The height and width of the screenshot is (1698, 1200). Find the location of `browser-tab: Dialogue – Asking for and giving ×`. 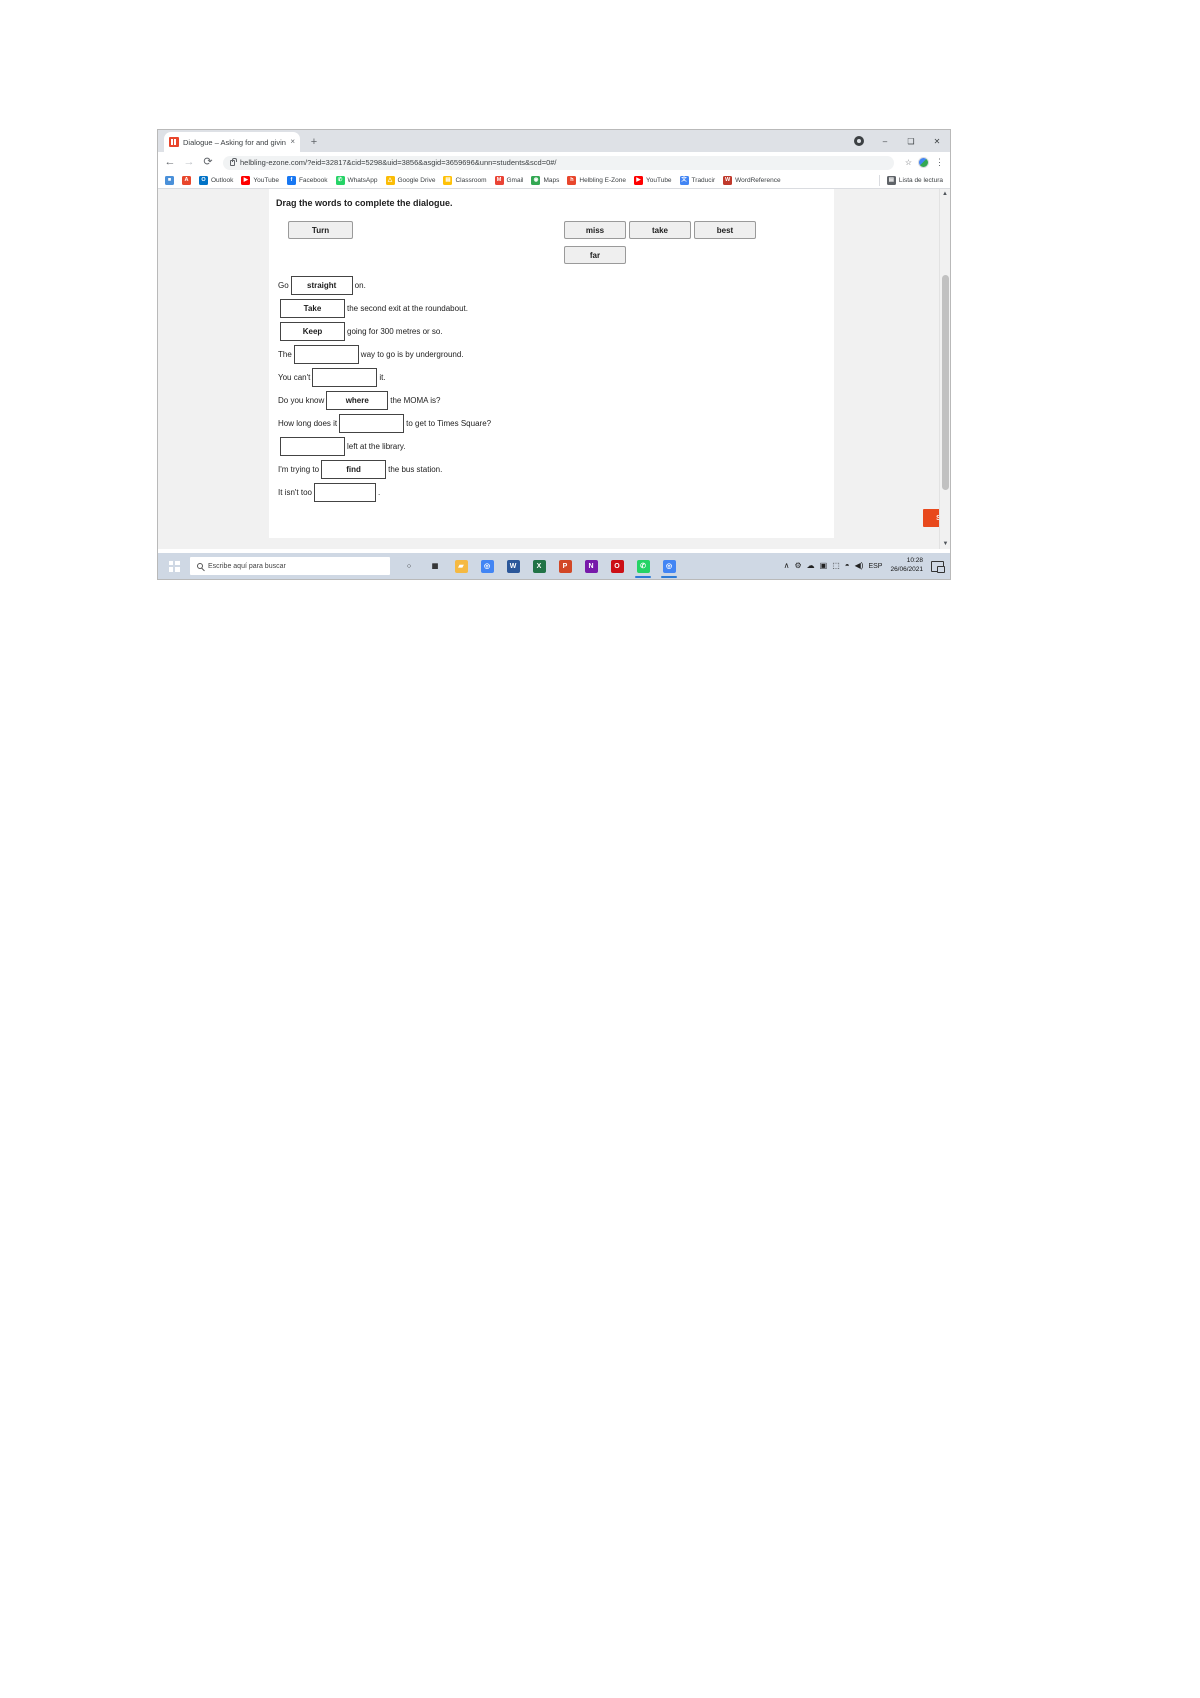

browser-tab: Dialogue – Asking for and giving × is located at coordinates (232, 142).